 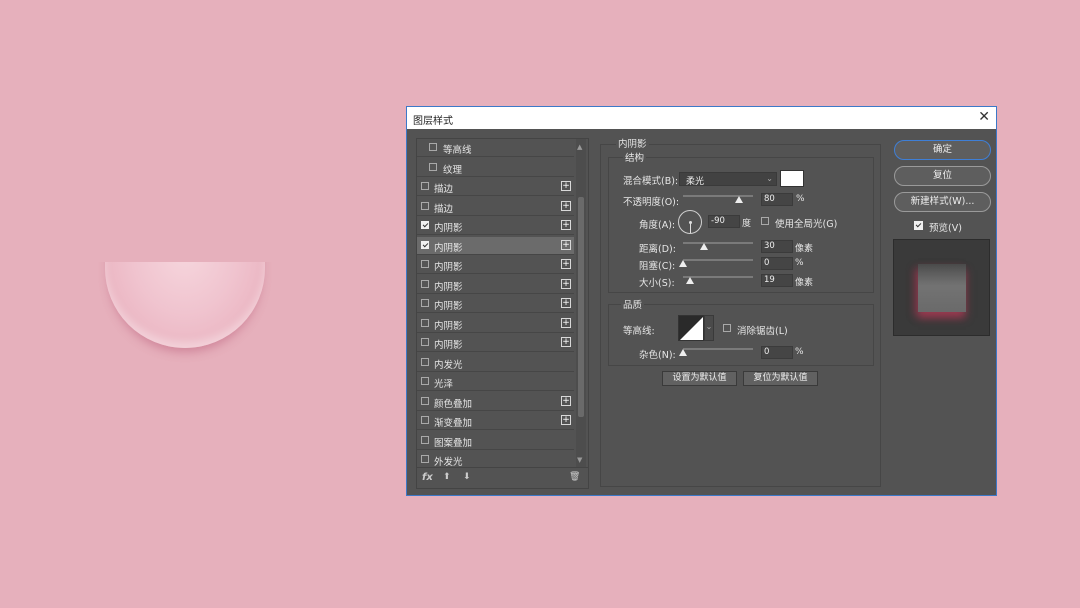 What do you see at coordinates (635, 157) in the screenshot?
I see `structure-title: 结构` at bounding box center [635, 157].